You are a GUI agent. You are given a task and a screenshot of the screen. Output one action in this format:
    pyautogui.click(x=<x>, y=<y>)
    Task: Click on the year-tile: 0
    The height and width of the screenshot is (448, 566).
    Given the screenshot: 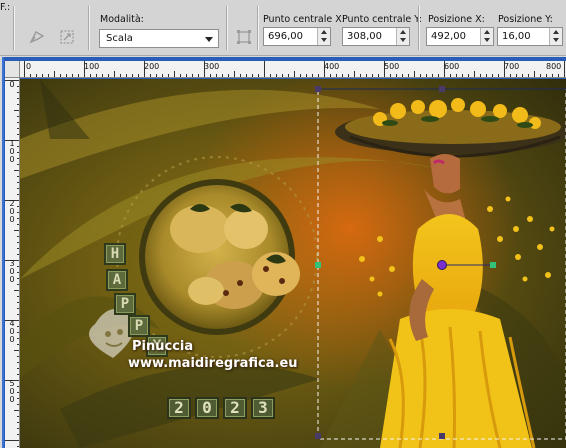 What is the action you would take?
    pyautogui.click(x=207, y=408)
    